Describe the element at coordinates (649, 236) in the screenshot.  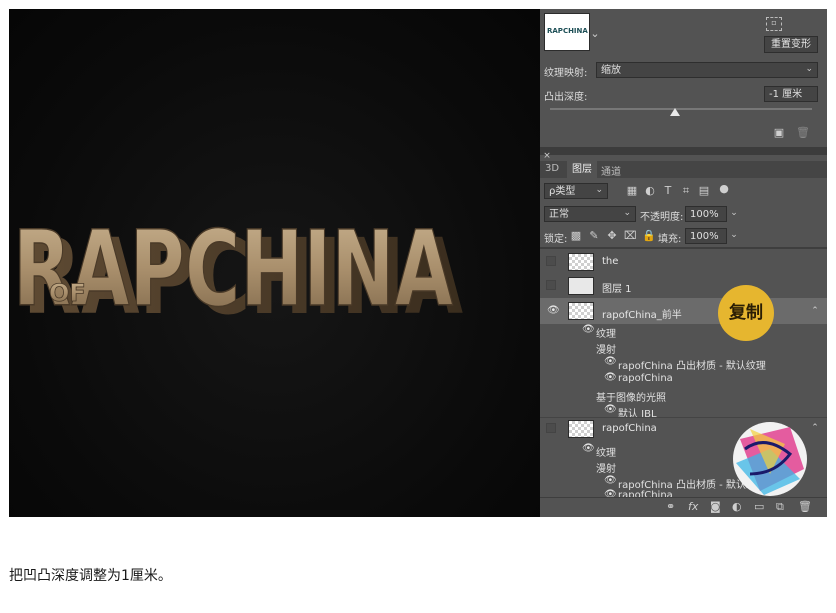
I see `lock-all-icon: 🔒` at that location.